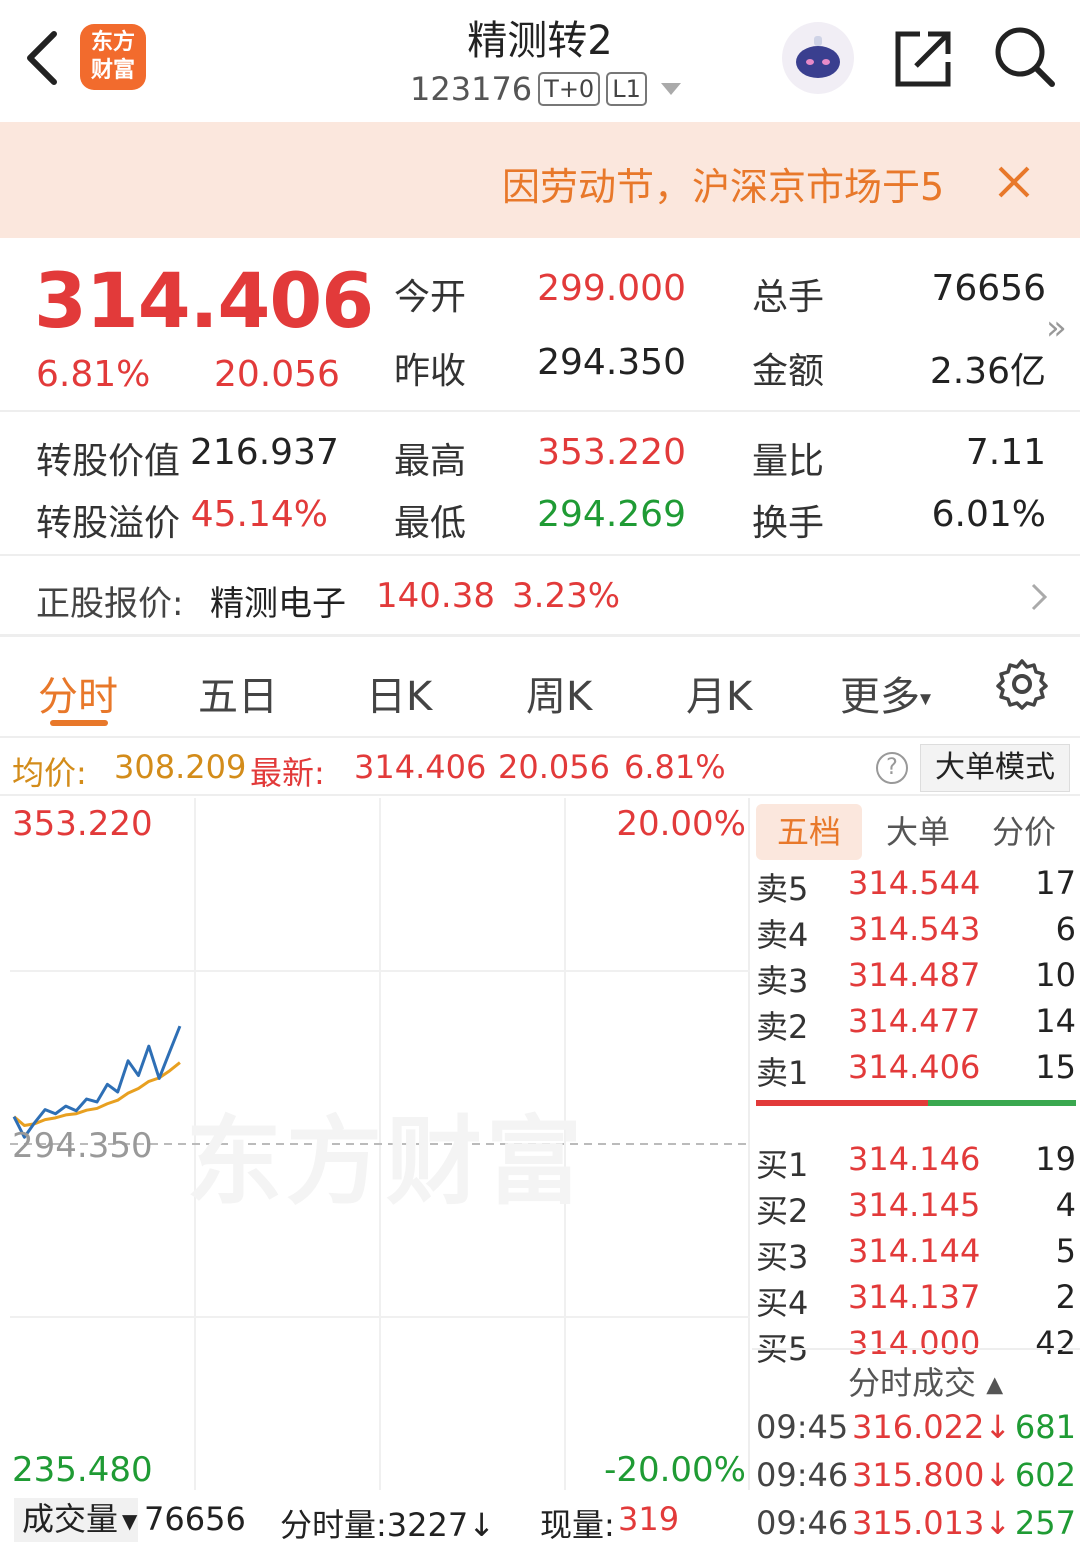 The image size is (1080, 1544). What do you see at coordinates (916, 1071) in the screenshot?
I see `ask-row: 卖1 314.406 15` at bounding box center [916, 1071].